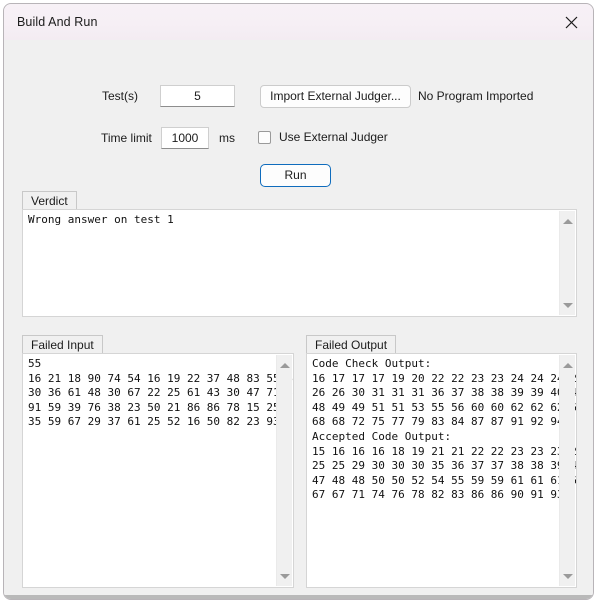  I want to click on close-icon, so click(571, 22).